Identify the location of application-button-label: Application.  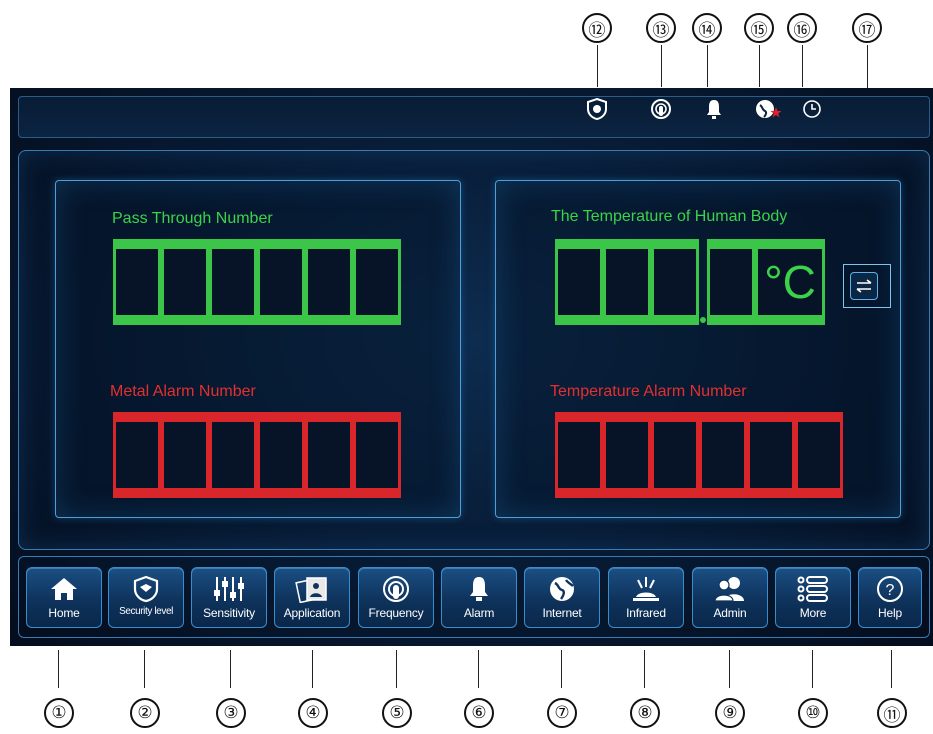
(312, 613).